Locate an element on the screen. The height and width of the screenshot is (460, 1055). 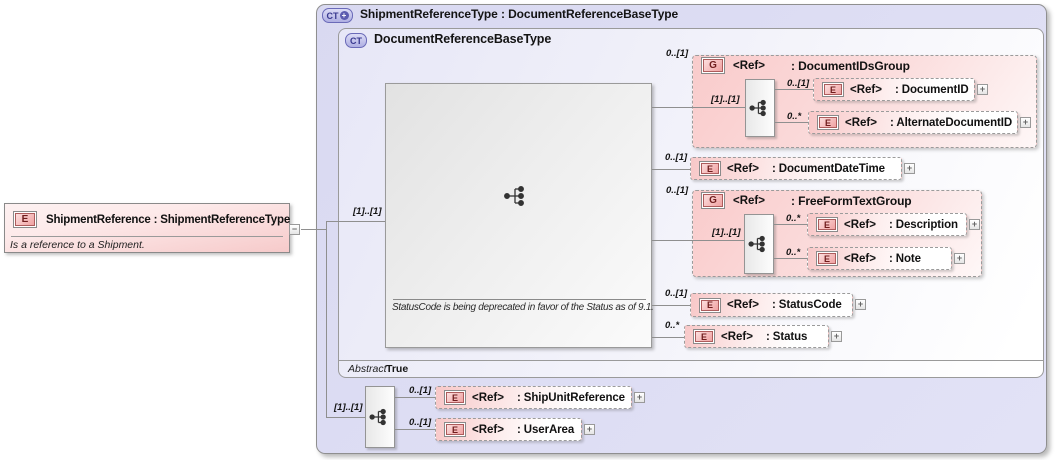
group-name: : FreeFormTextGroup is located at coordinates (851, 200).